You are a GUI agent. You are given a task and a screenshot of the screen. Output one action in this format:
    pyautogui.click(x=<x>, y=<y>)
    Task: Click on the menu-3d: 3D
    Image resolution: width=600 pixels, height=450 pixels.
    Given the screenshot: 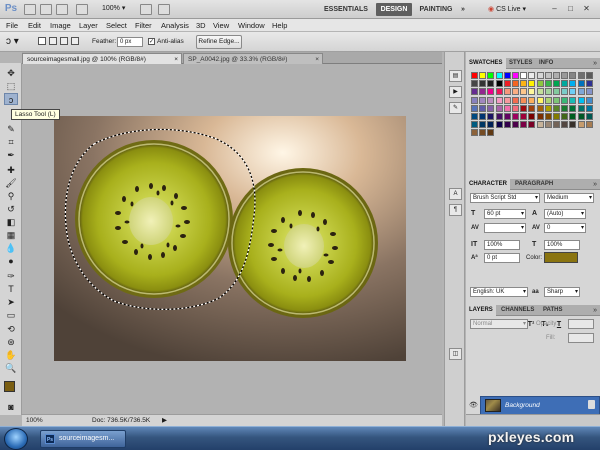 What is the action you would take?
    pyautogui.click(x=201, y=25)
    